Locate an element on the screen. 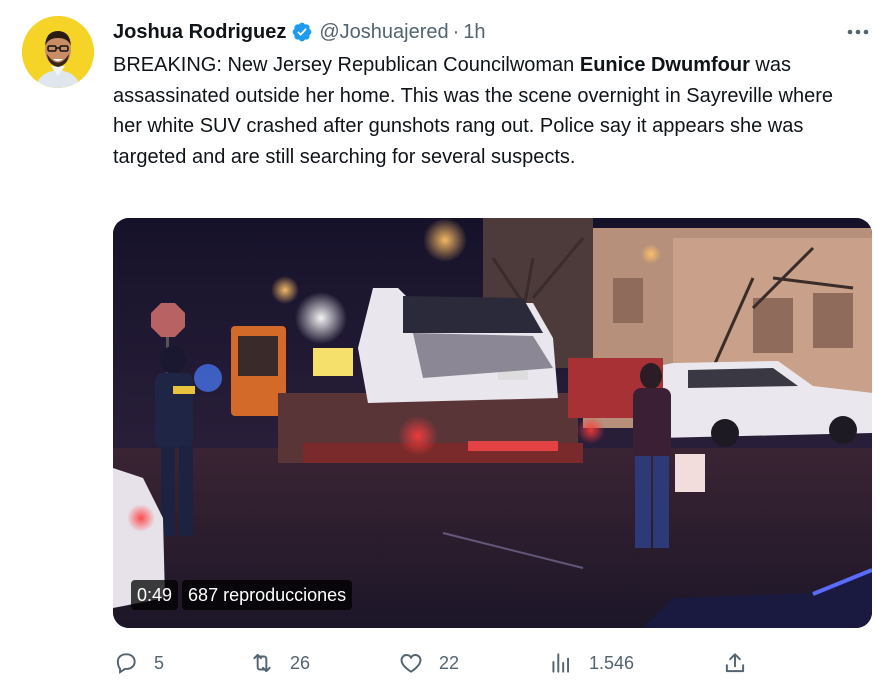 This screenshot has width=889, height=690. retweet-icon is located at coordinates (262, 663).